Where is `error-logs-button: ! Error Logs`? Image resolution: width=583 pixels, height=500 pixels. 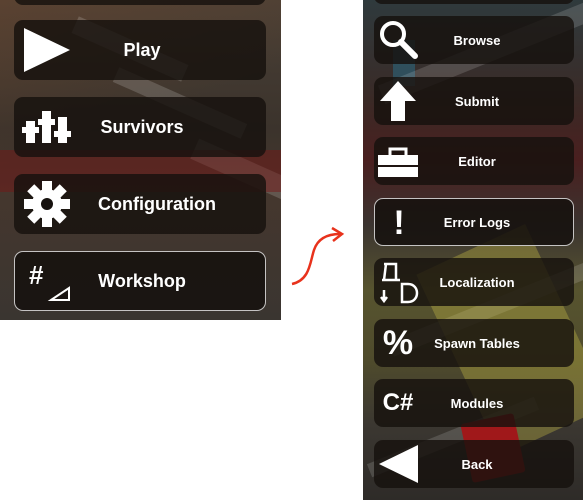
error-logs-button: ! Error Logs is located at coordinates (474, 222).